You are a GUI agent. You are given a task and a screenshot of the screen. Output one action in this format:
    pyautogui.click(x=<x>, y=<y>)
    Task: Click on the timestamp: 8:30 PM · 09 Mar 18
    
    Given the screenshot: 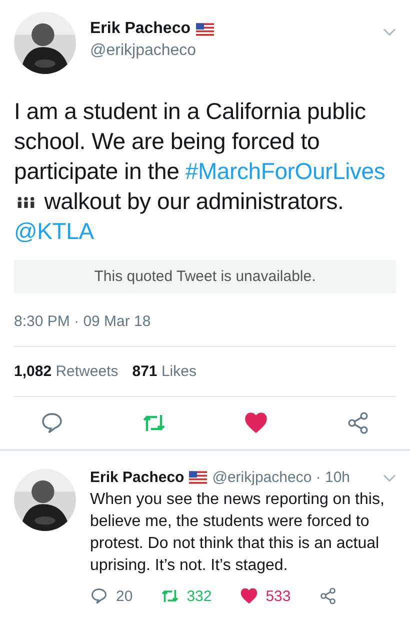 What is the action you would take?
    pyautogui.click(x=83, y=321)
    